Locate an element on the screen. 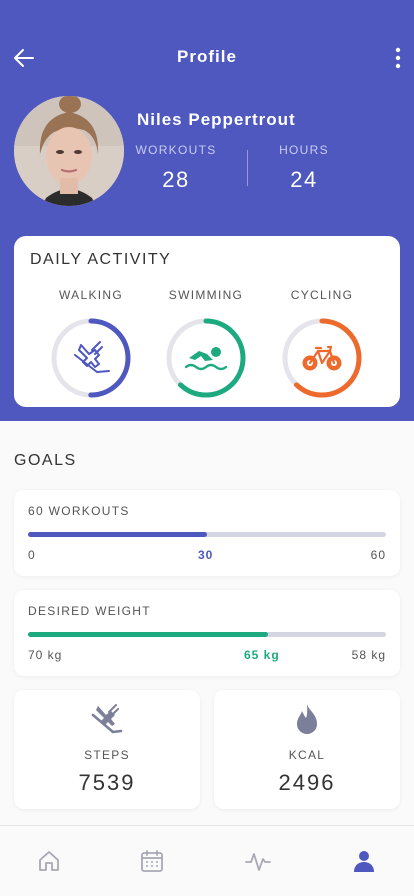 The height and width of the screenshot is (896, 414). bicycle-icon is located at coordinates (322, 358).